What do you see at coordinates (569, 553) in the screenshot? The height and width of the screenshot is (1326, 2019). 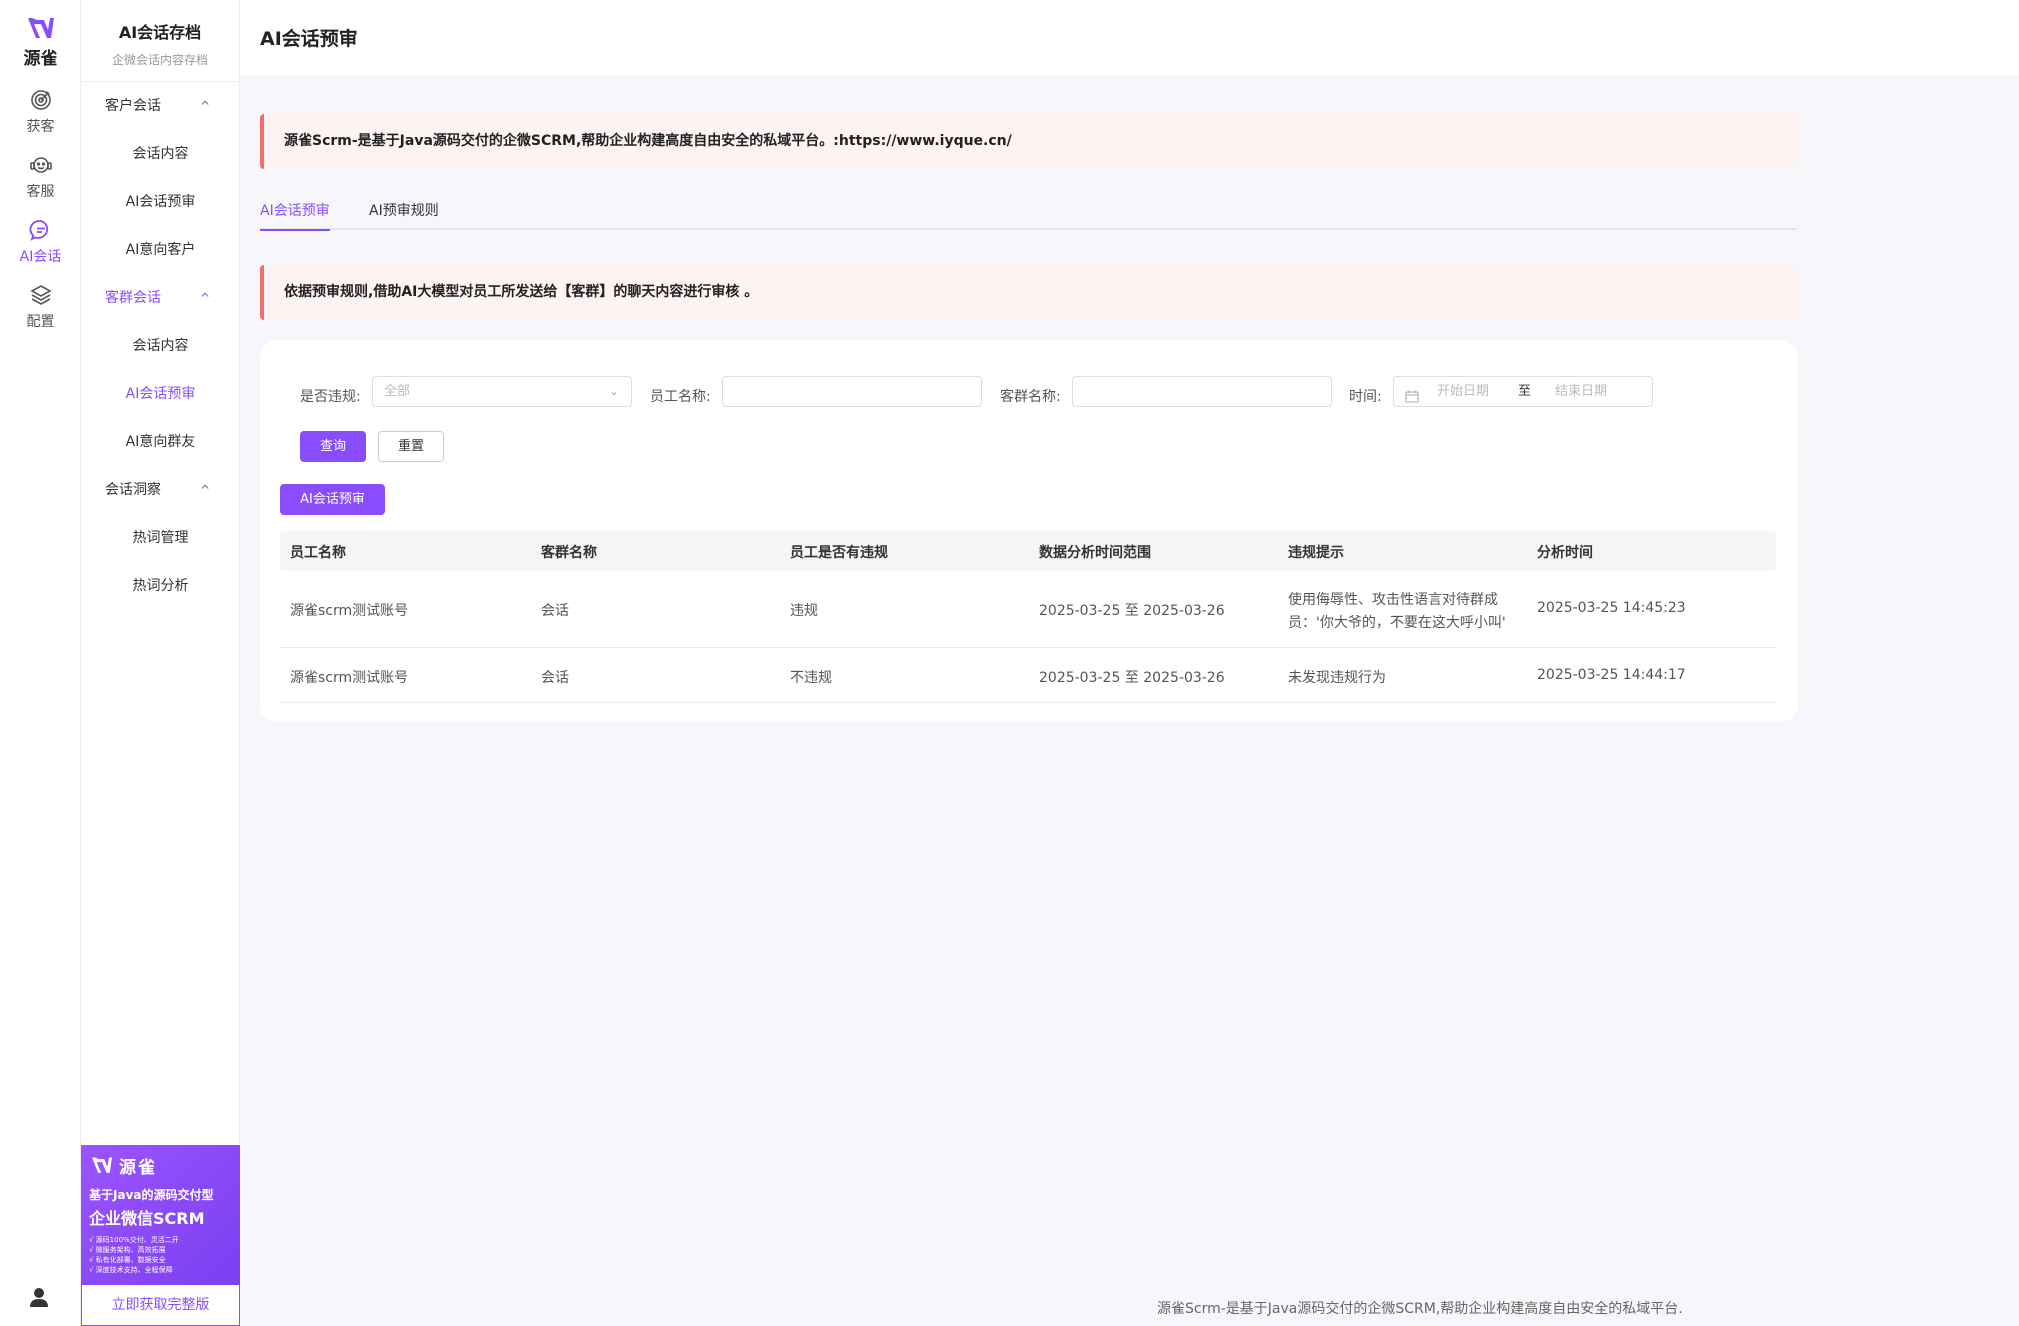 I see `column-header: 客群名称` at bounding box center [569, 553].